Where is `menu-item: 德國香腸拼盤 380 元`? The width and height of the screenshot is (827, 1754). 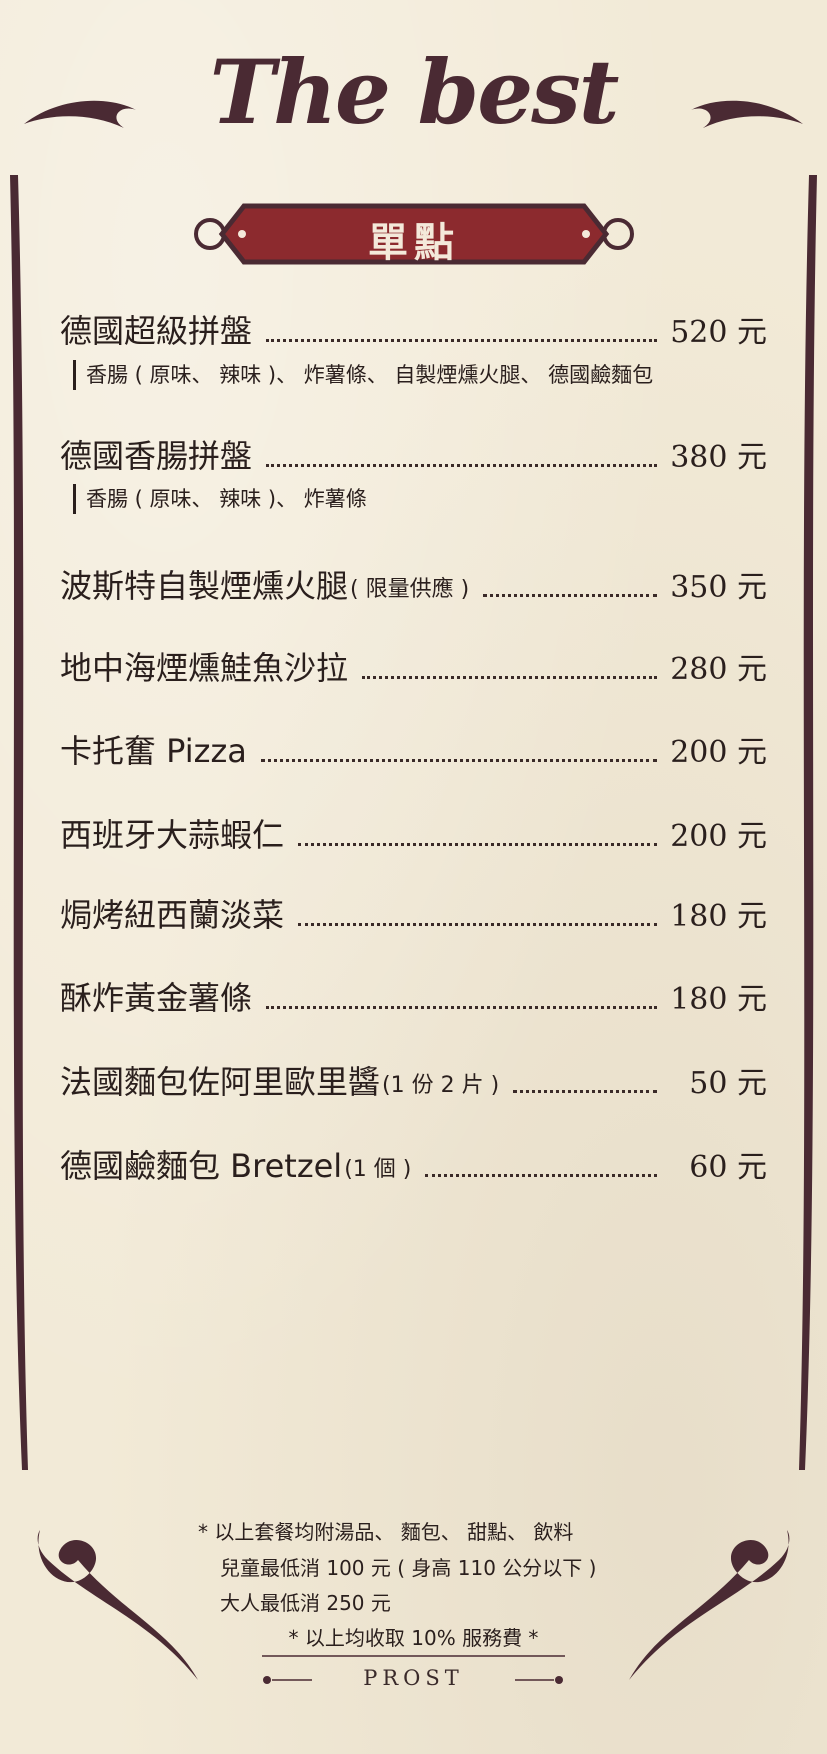 menu-item: 德國香腸拼盤 380 元 is located at coordinates (413, 455).